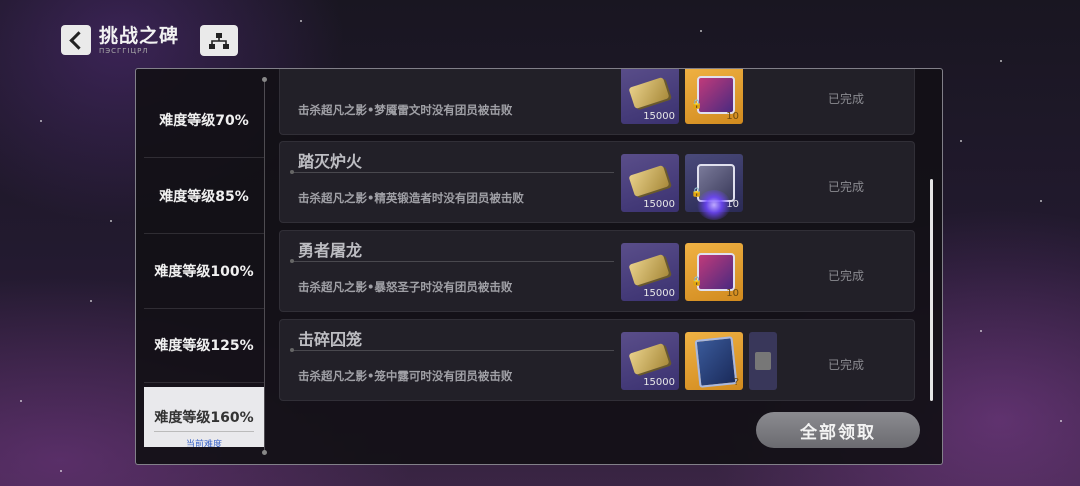  I want to click on back-button, so click(76, 40).